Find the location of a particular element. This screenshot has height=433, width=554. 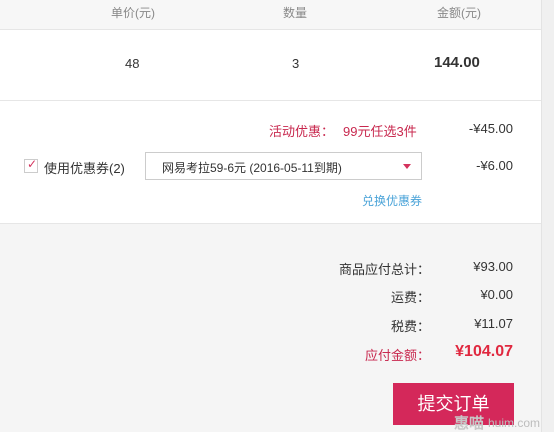

coupon-select-value: 网易考拉59-6元 (2016-05-11到期) is located at coordinates (252, 168).